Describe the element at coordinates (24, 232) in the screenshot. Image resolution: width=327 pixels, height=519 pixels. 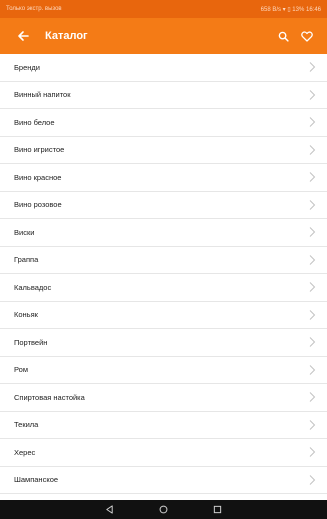
I see `catalog-item-label: Виски` at that location.